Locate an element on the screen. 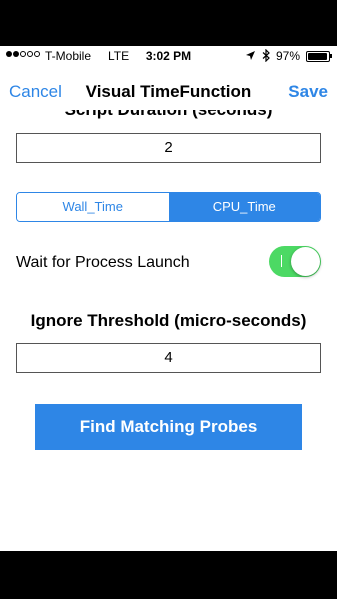  battery-icon is located at coordinates (318, 56).